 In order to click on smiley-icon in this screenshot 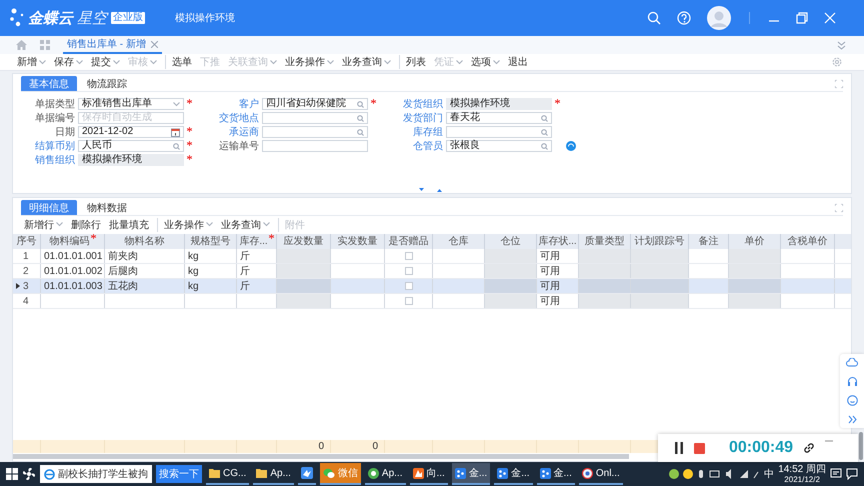, I will do `click(852, 400)`.